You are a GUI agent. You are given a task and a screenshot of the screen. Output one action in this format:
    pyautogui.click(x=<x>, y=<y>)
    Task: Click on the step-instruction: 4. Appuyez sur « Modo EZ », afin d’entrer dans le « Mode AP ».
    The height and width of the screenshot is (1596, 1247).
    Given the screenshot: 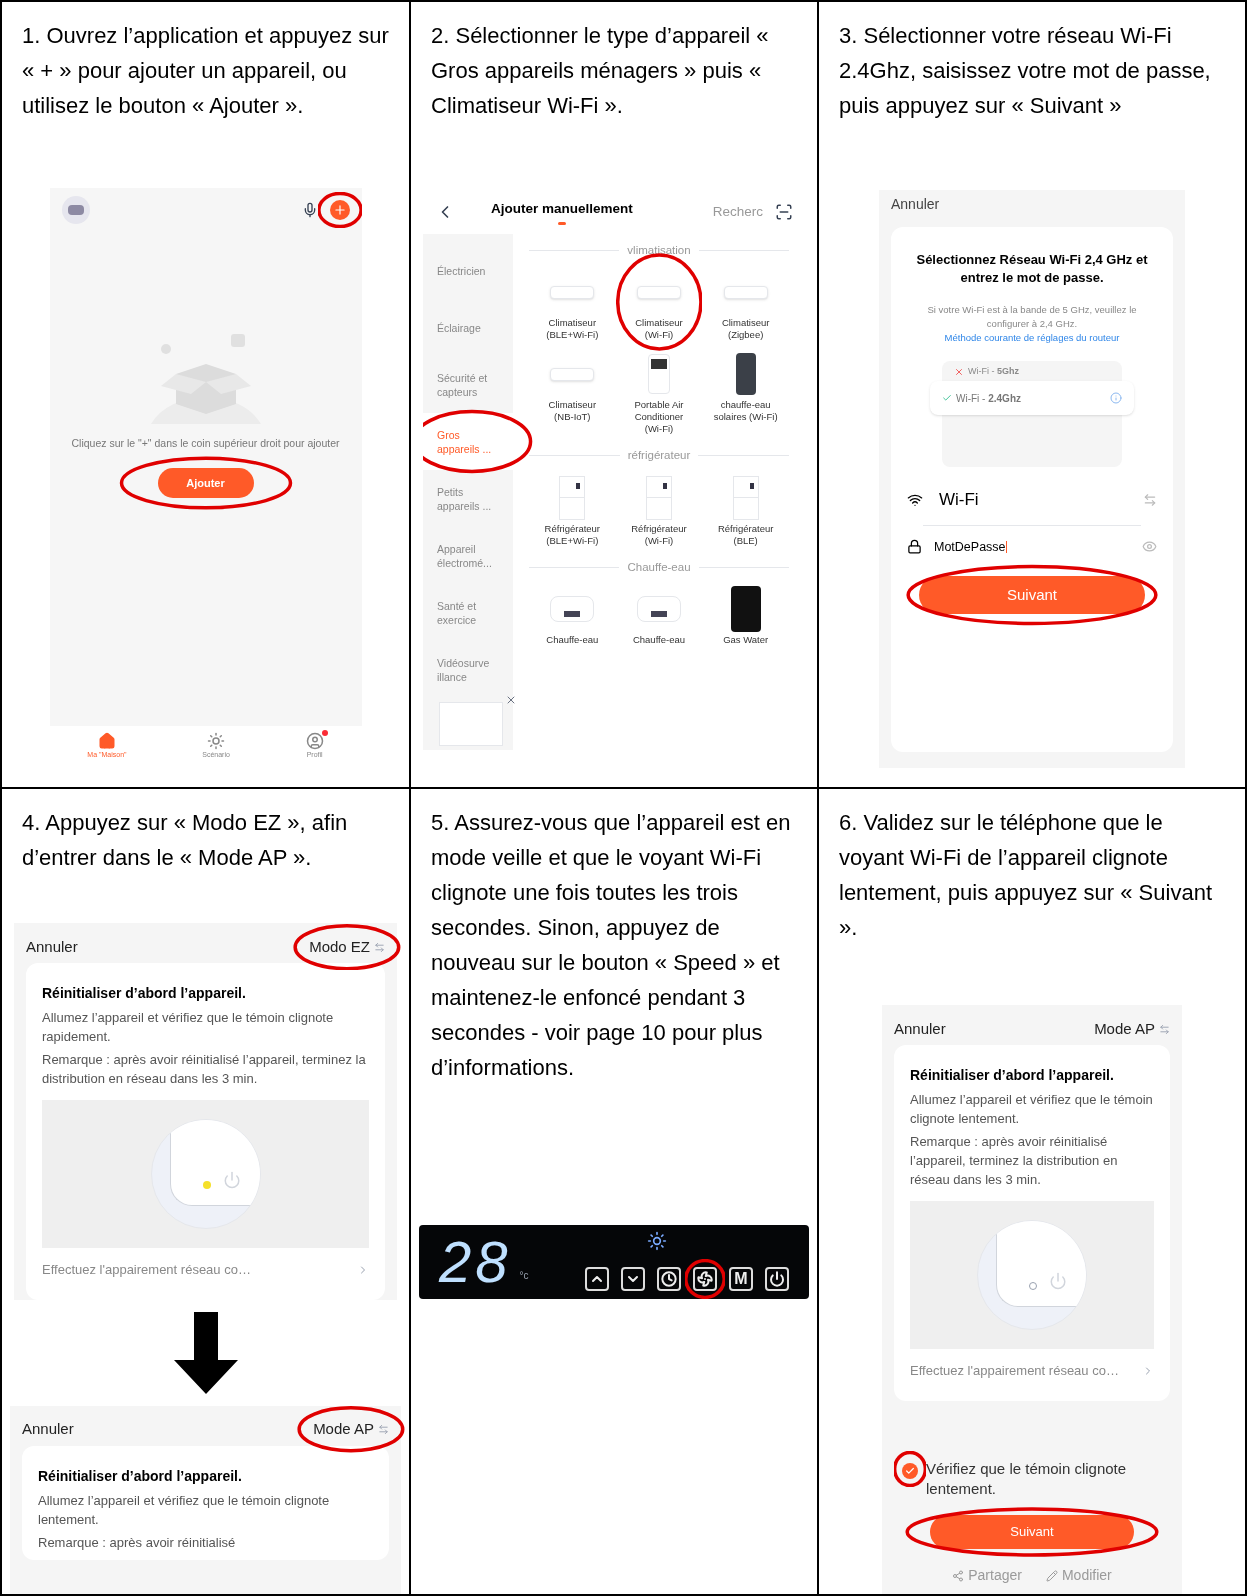 What is the action you would take?
    pyautogui.click(x=185, y=840)
    